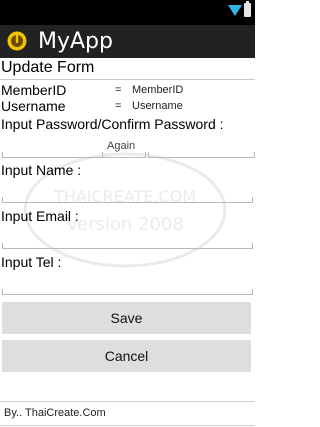 The width and height of the screenshot is (320, 427). I want to click on cancel-button: Cancel, so click(126, 356).